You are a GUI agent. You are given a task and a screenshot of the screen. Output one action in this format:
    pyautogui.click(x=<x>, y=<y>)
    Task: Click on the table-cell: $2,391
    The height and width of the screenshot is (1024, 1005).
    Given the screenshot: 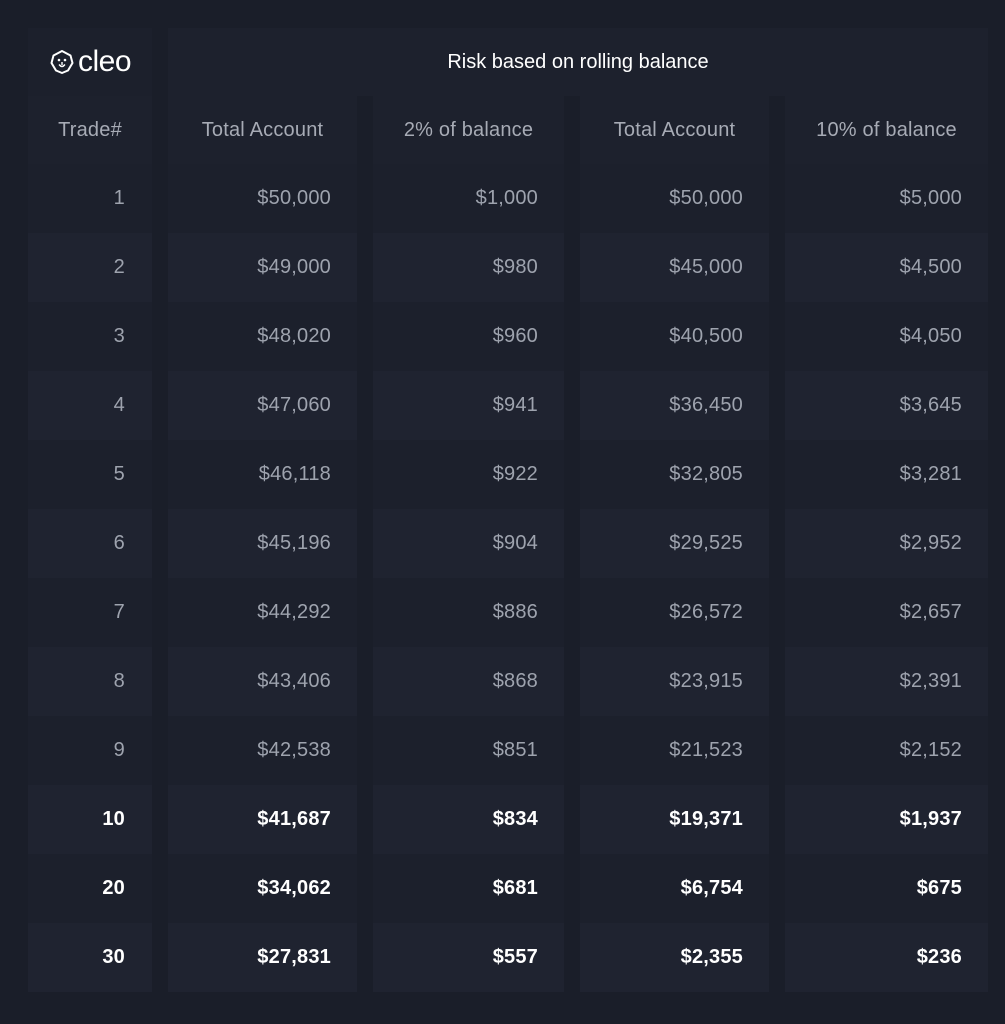 What is the action you would take?
    pyautogui.click(x=886, y=681)
    